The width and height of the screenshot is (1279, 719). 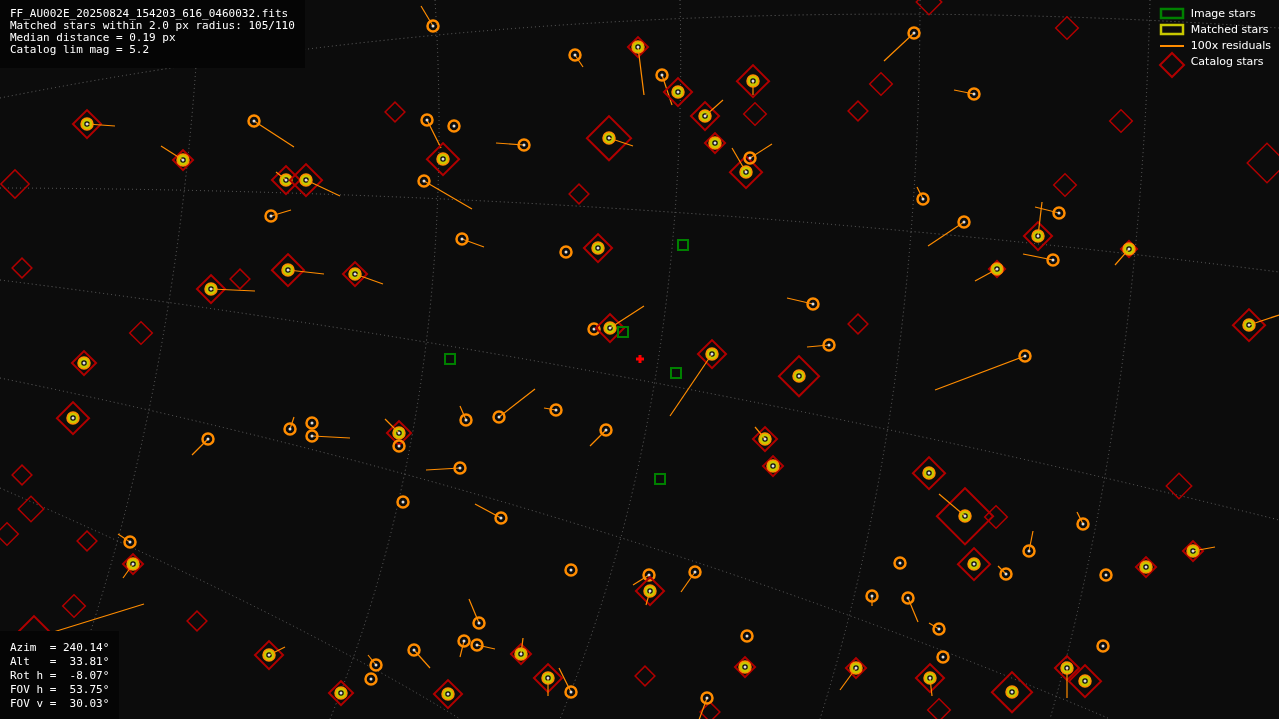 I want to click on legend-label: Catalog stars, so click(x=1227, y=61).